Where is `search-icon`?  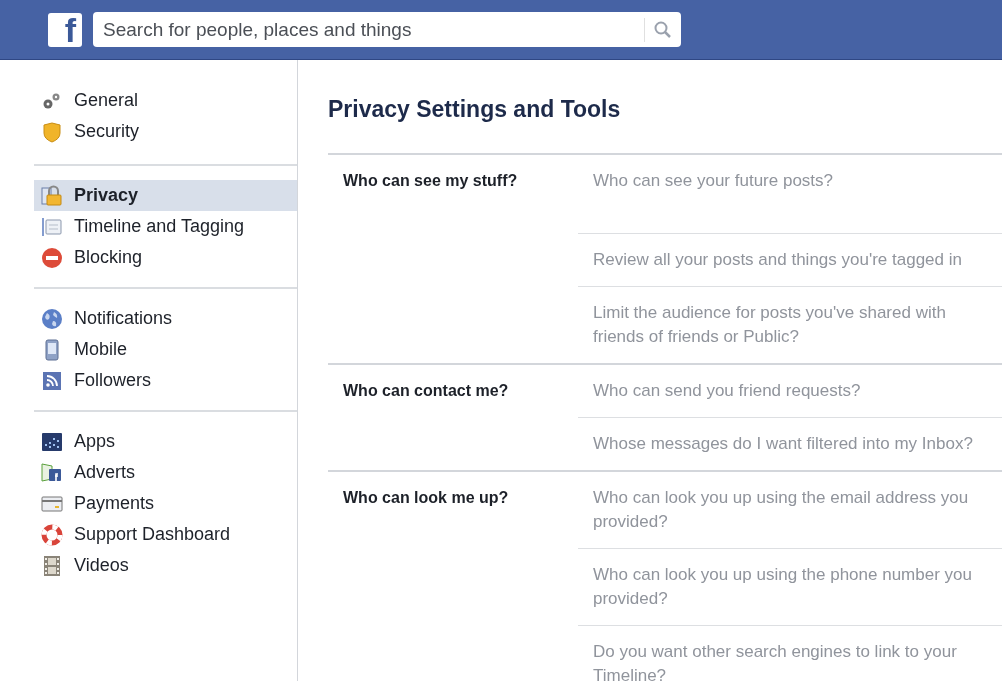
search-icon is located at coordinates (663, 29).